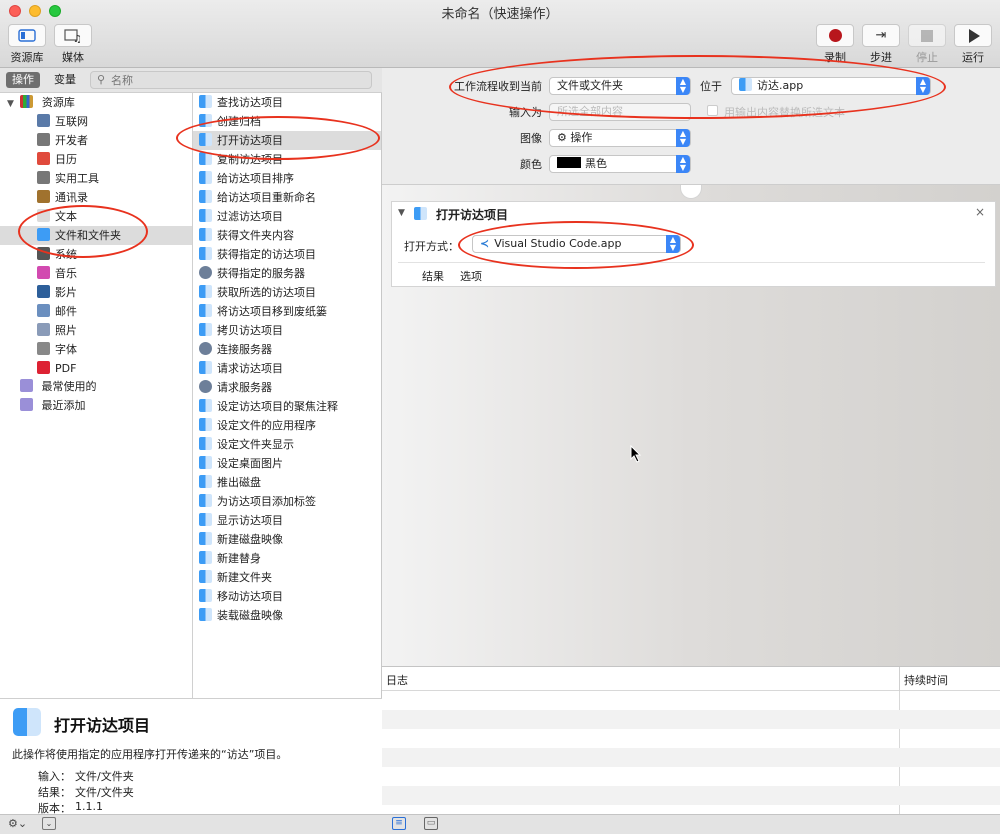  I want to click on version-value: 1.1.1, so click(89, 806).